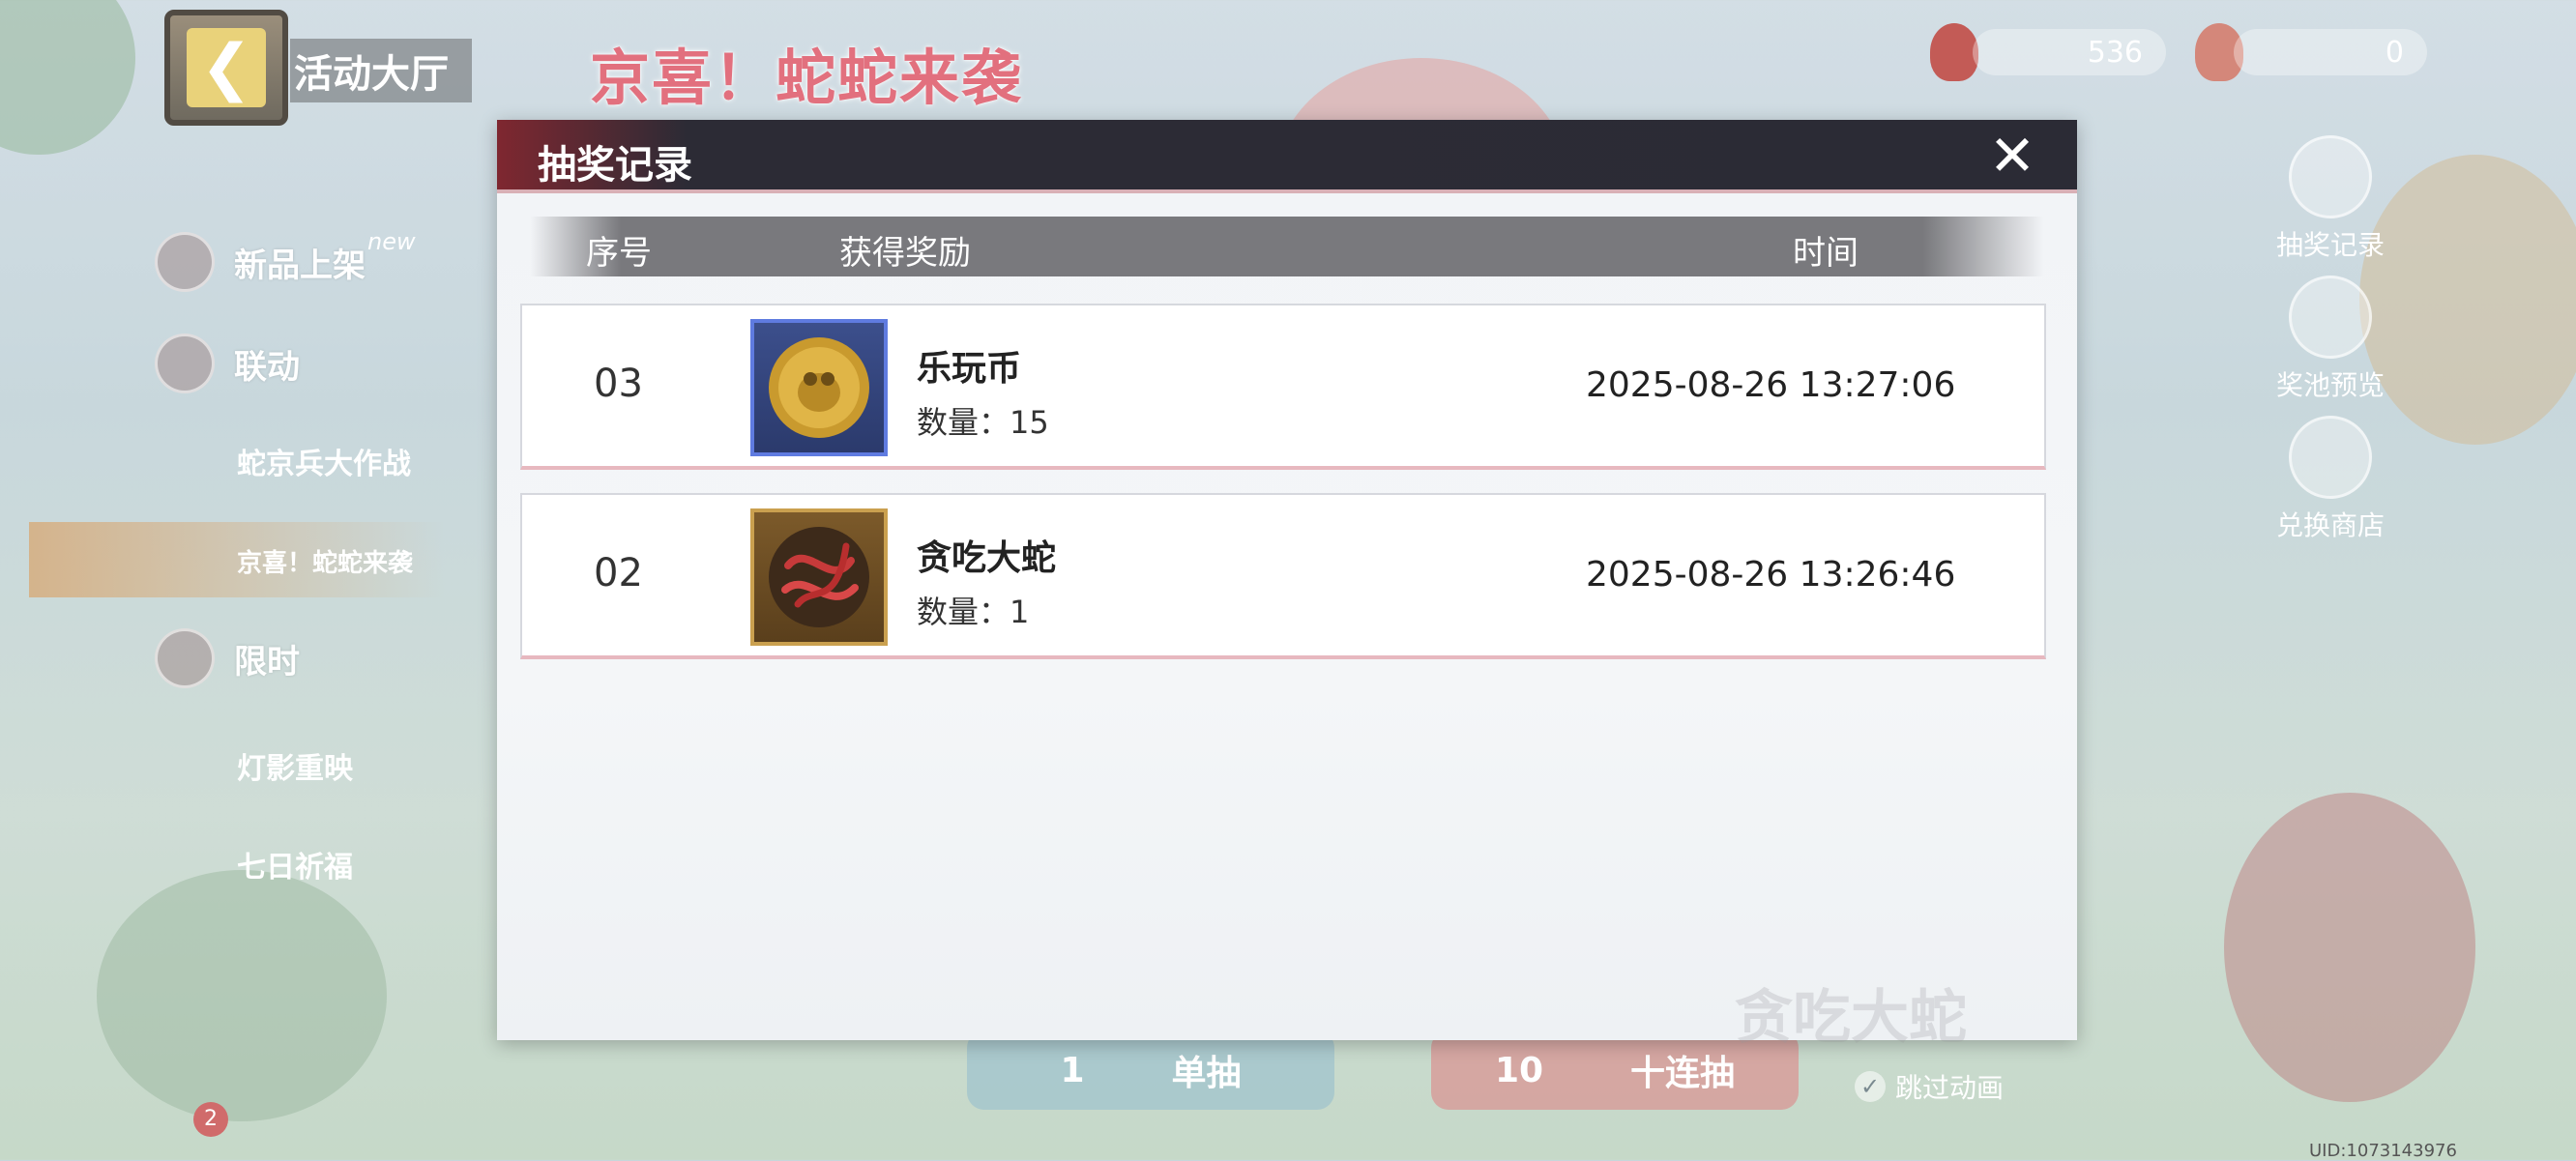  What do you see at coordinates (325, 561) in the screenshot?
I see `sidebar-item-snake-event: 京喜！蛇蛇来袭` at bounding box center [325, 561].